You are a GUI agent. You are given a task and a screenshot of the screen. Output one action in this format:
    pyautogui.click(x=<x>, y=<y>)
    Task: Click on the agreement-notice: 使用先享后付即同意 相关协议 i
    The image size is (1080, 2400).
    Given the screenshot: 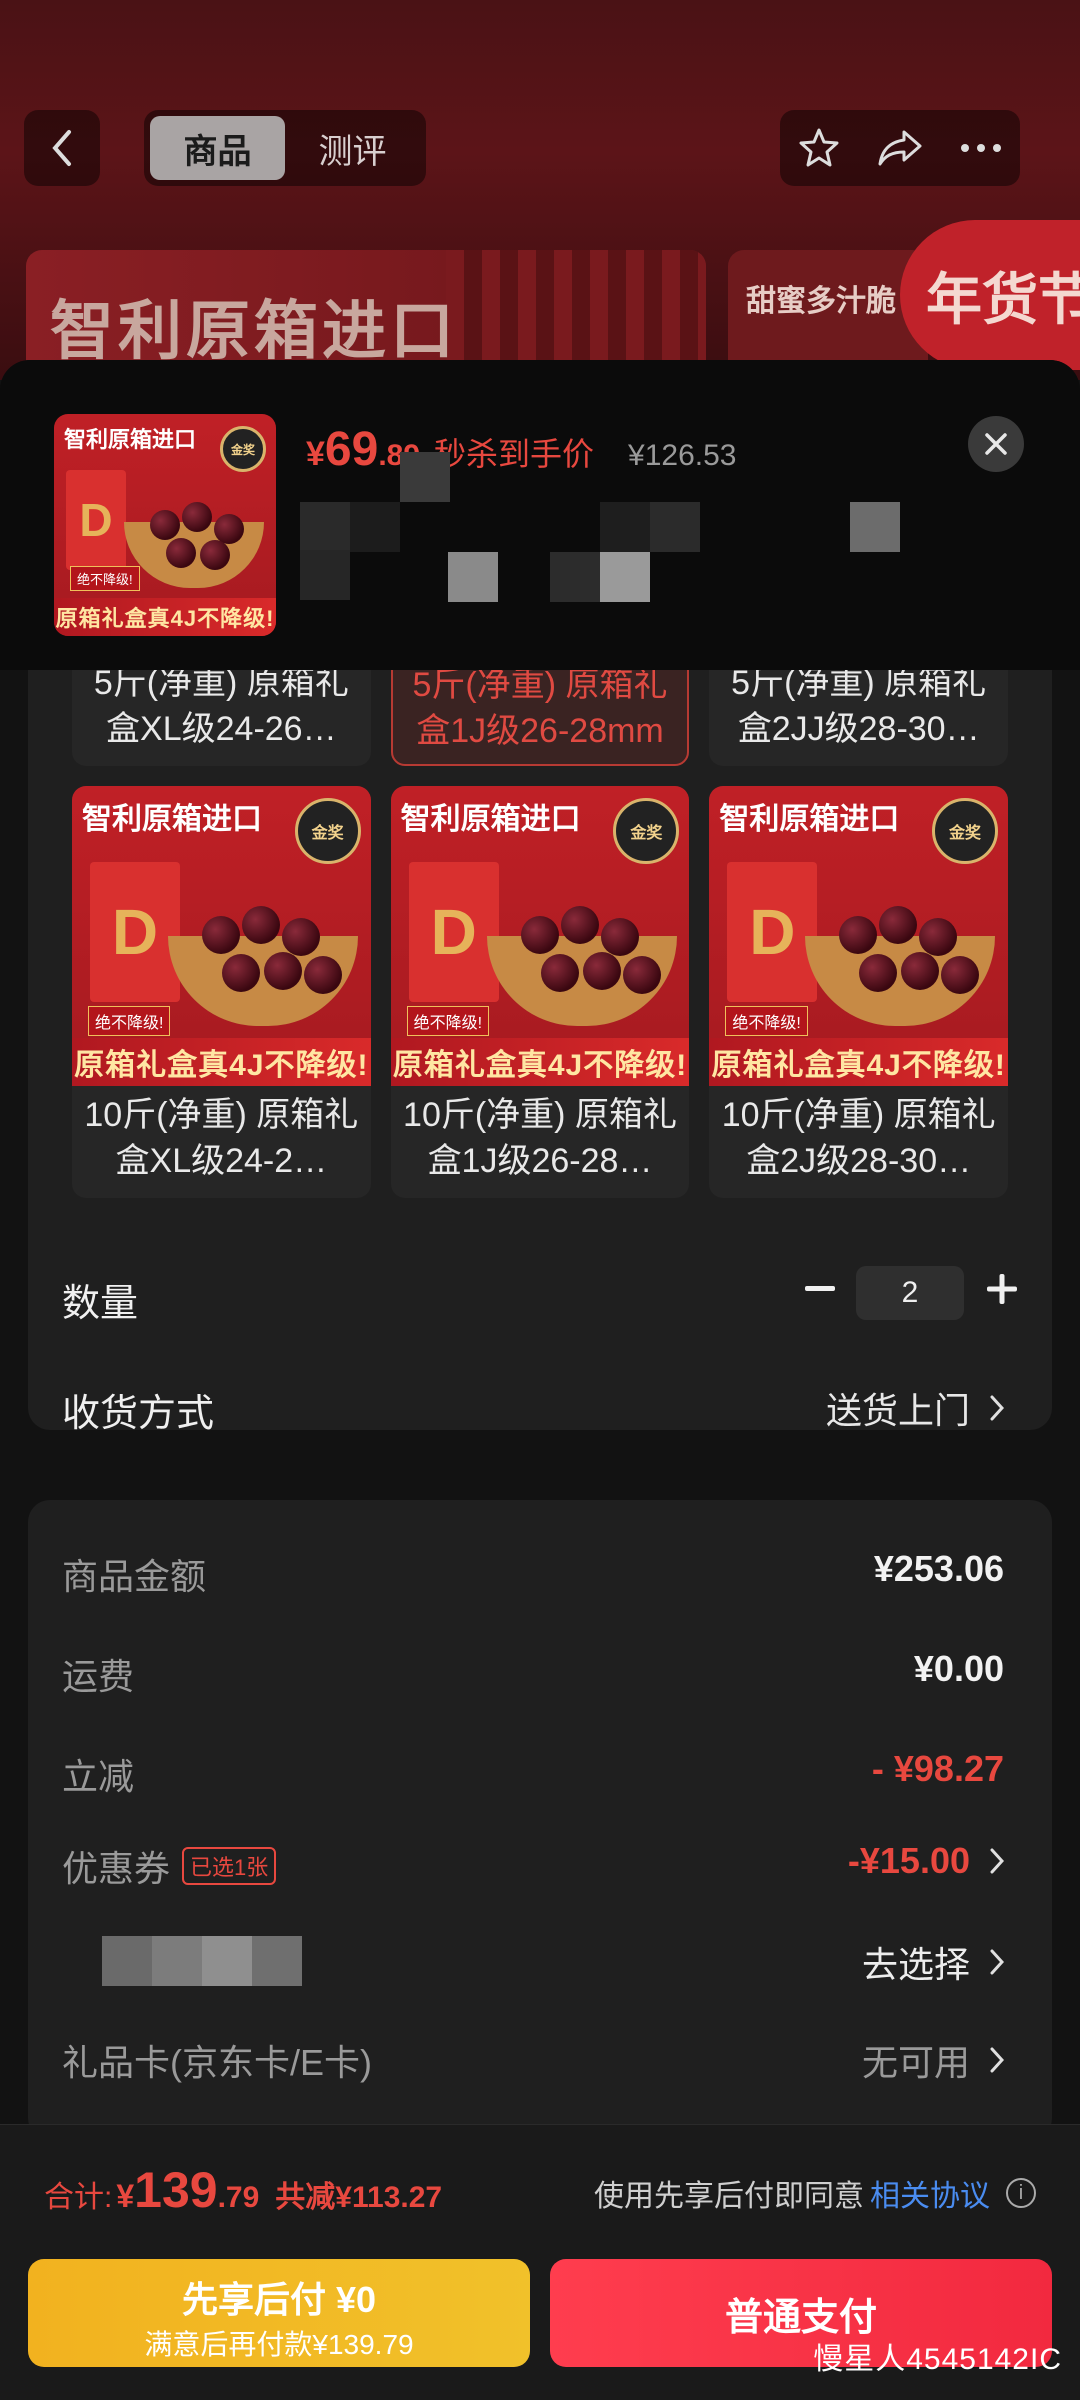 What is the action you would take?
    pyautogui.click(x=815, y=2193)
    